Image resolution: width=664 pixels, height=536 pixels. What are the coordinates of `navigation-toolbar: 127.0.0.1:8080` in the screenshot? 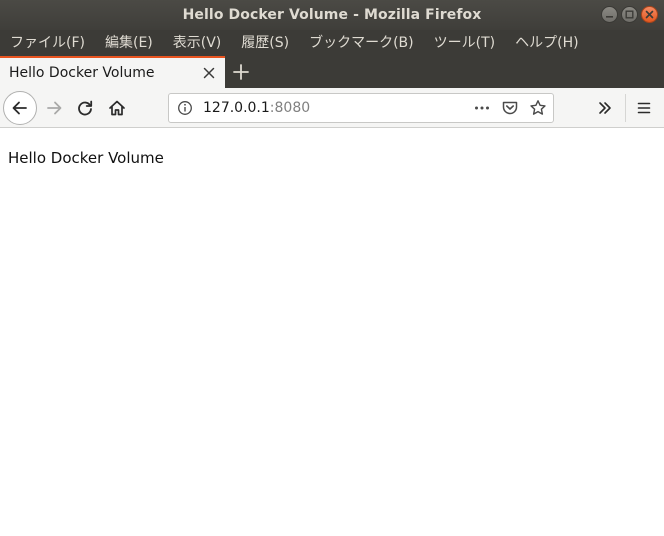 It's located at (332, 108).